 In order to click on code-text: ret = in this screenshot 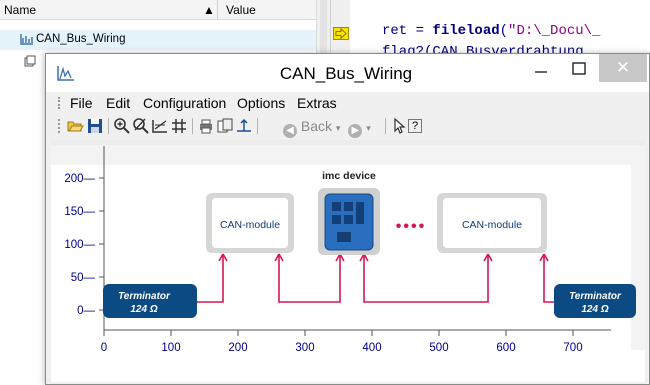, I will do `click(407, 31)`.